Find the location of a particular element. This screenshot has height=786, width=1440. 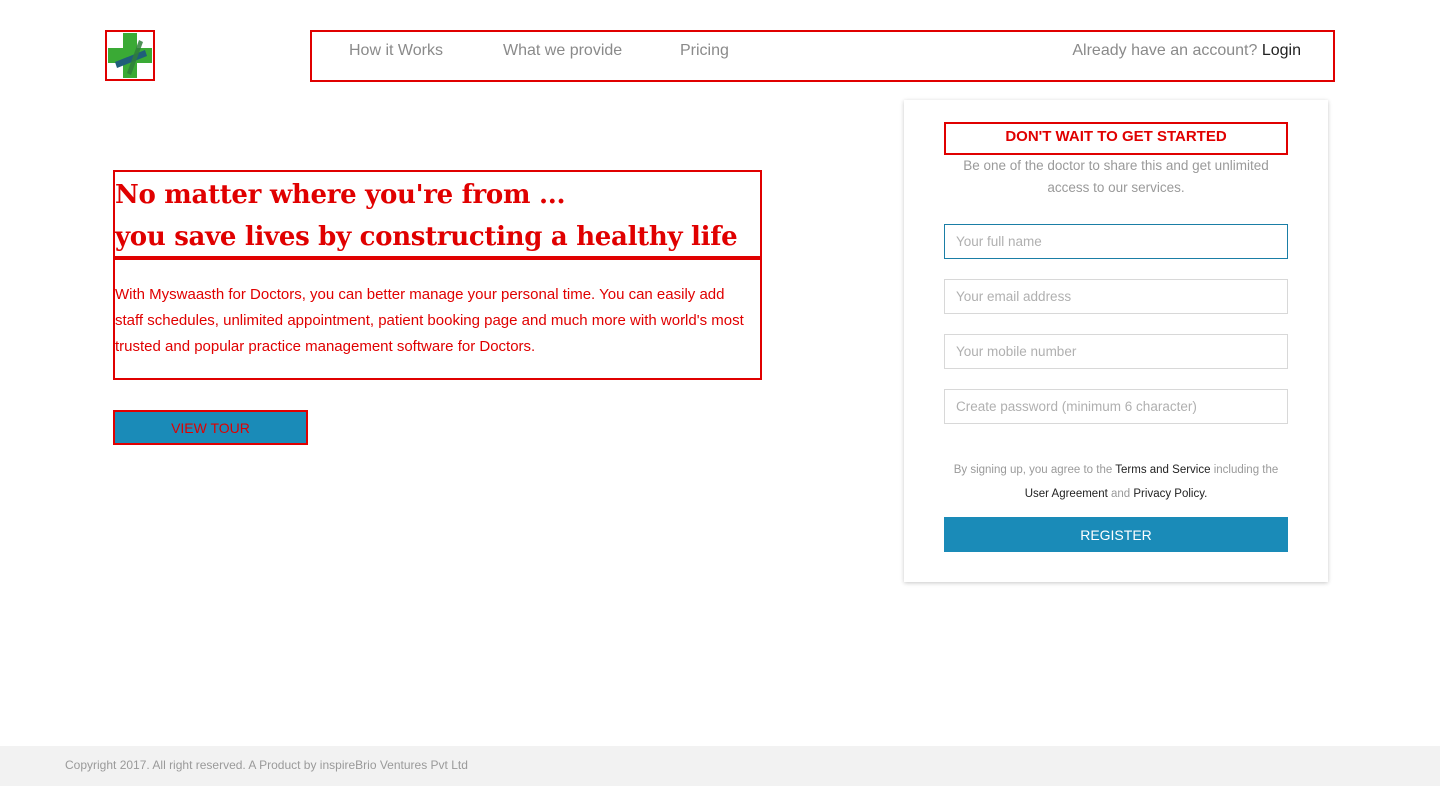

account-prompt: Already have an account? Login is located at coordinates (1186, 51).